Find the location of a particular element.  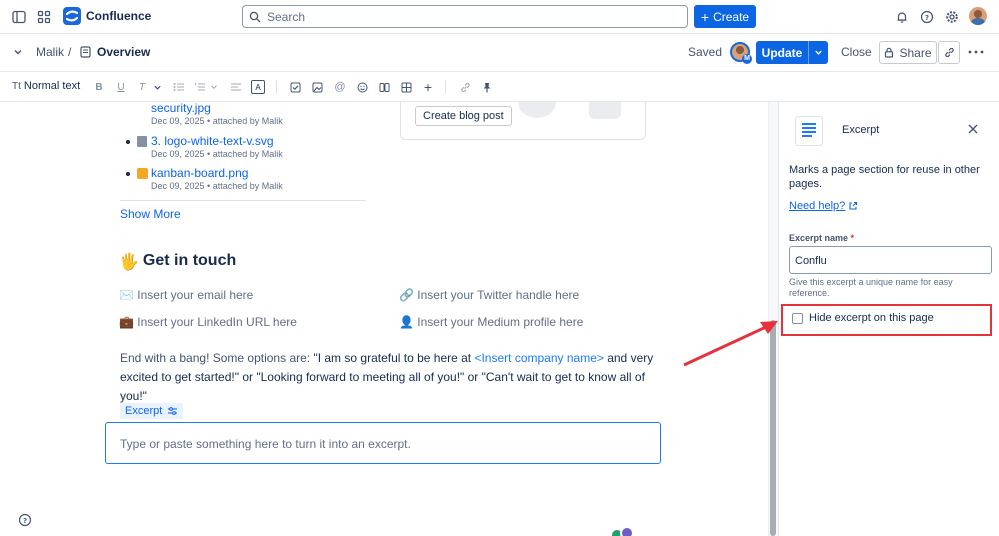

contact-text: Insert your email here is located at coordinates (195, 295).